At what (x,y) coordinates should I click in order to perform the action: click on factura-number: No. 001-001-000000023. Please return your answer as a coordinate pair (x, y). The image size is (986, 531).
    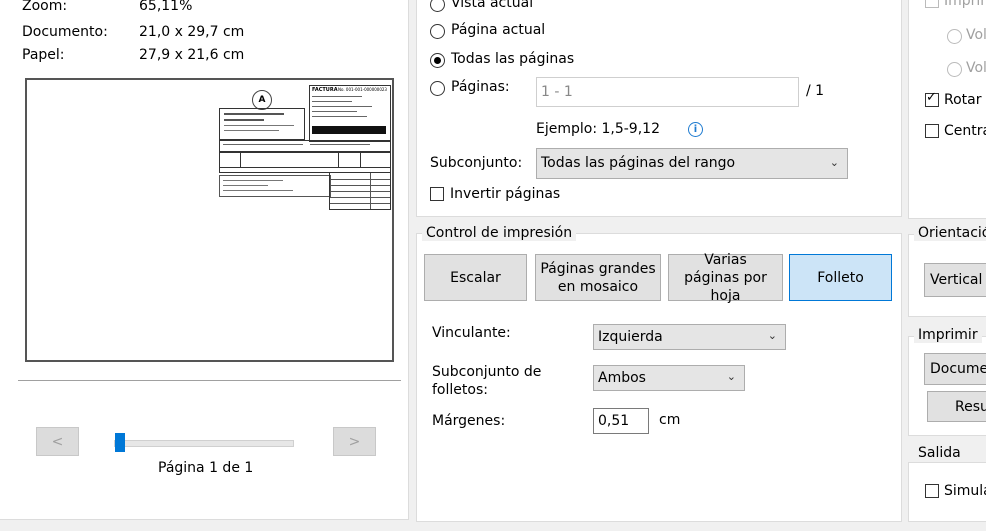
    Looking at the image, I should click on (362, 89).